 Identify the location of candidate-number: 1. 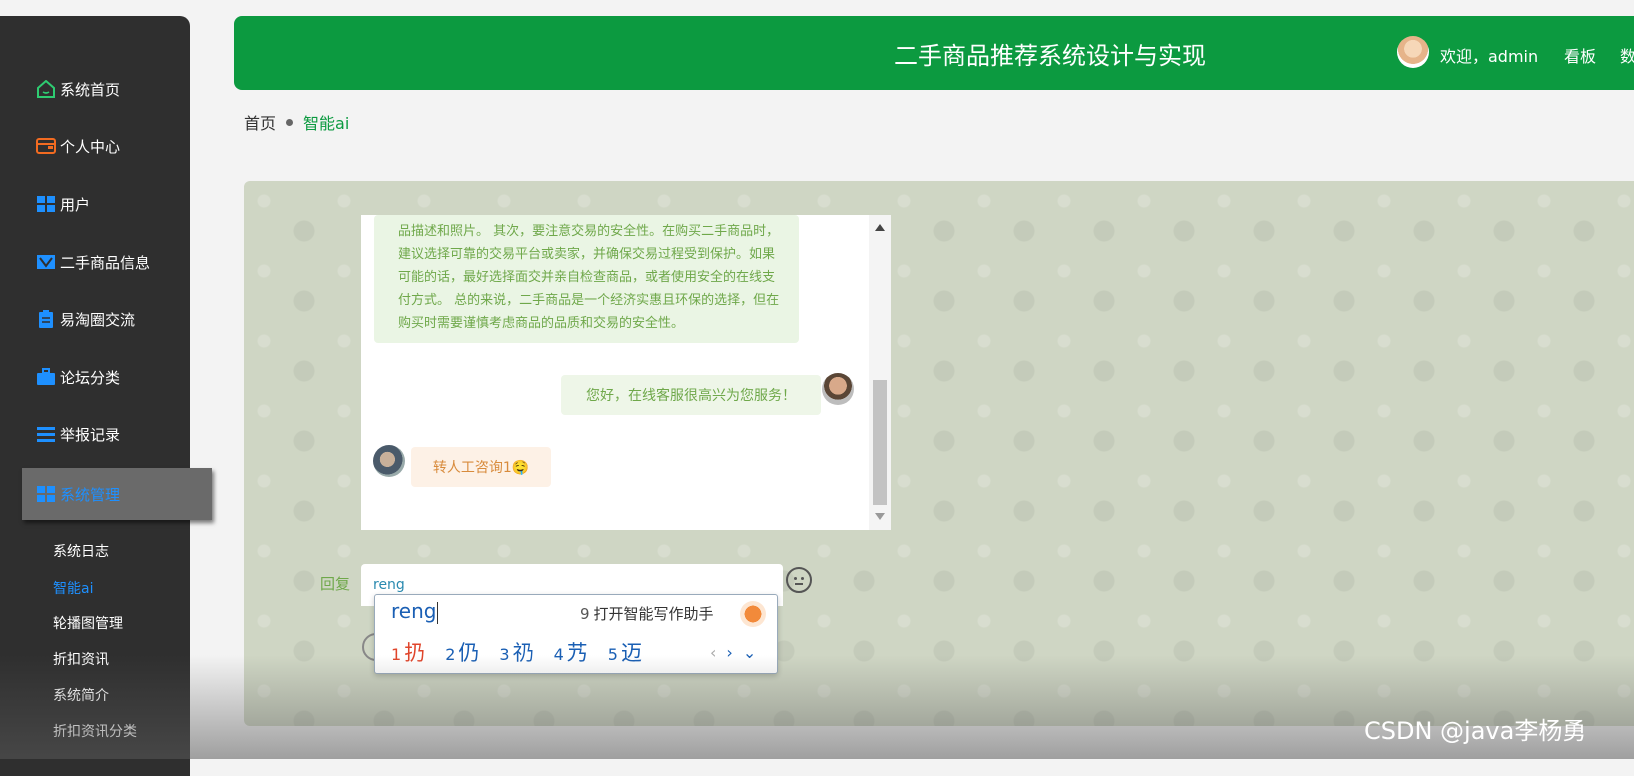
(396, 654).